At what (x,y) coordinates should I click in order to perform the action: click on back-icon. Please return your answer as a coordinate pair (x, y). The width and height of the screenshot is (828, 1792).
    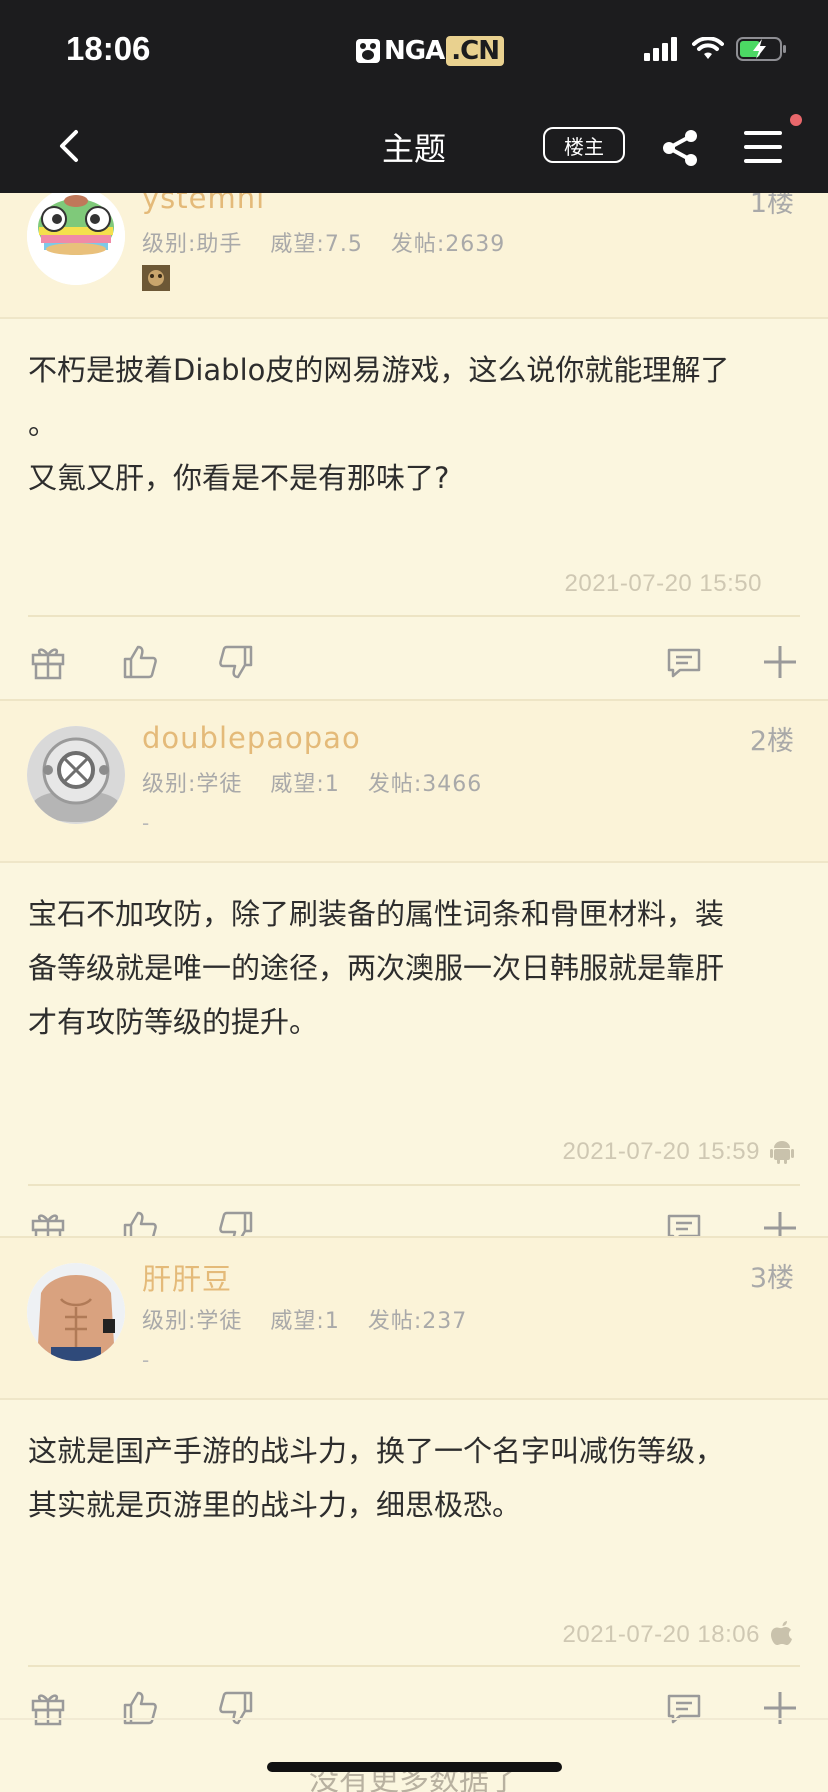
    Looking at the image, I should click on (69, 146).